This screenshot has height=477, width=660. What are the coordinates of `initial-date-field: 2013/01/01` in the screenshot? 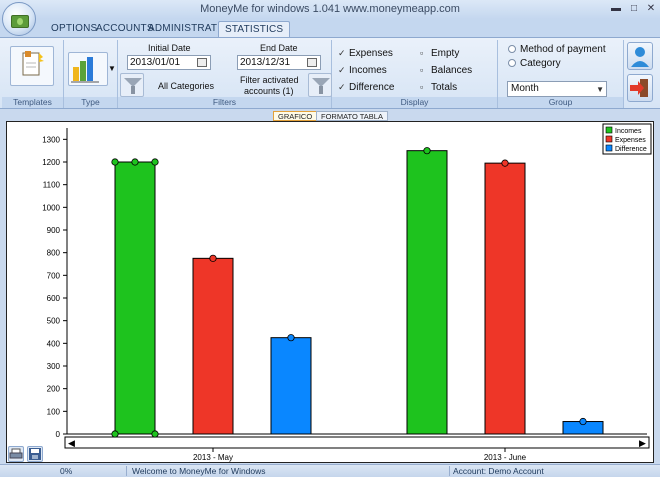 It's located at (169, 62).